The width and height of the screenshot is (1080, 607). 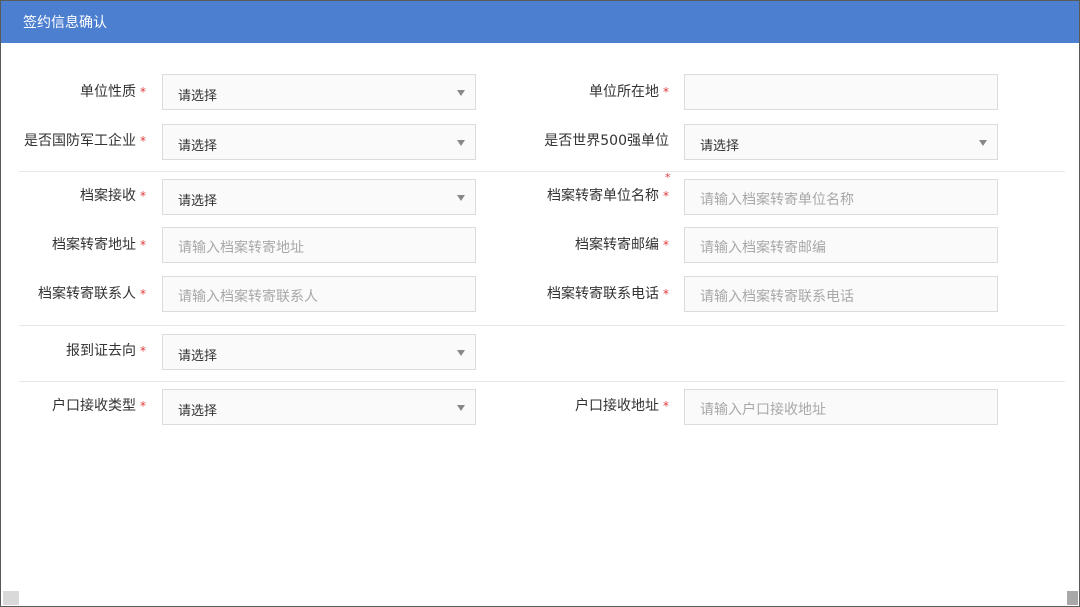 I want to click on label-text: 档案转寄单位名称, so click(x=603, y=196).